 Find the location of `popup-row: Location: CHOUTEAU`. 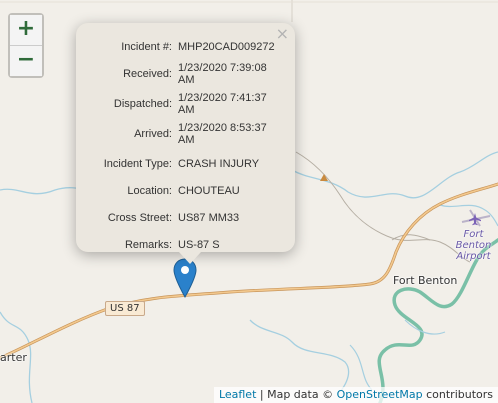

popup-row: Location: CHOUTEAU is located at coordinates (185, 191).